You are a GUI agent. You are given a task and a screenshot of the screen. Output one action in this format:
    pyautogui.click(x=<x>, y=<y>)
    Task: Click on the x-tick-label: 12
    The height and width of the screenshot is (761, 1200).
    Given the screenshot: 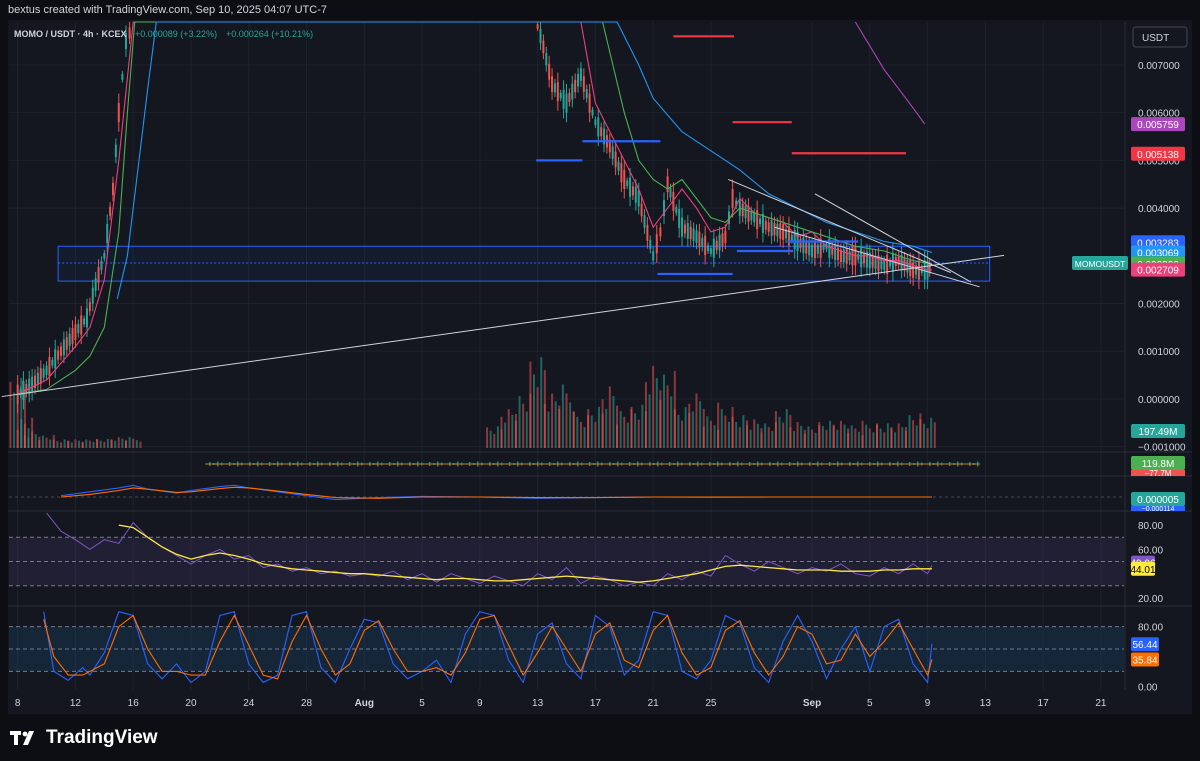 What is the action you would take?
    pyautogui.click(x=76, y=703)
    